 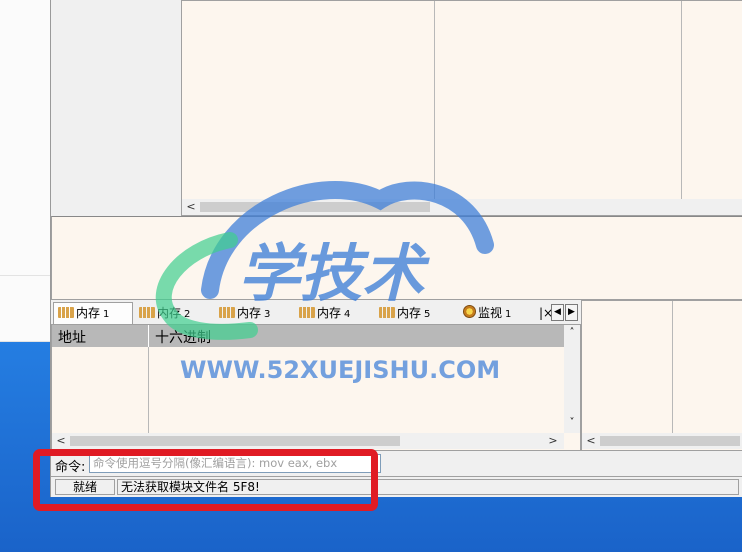 I want to click on tab-scroll-right-icon: ▶, so click(x=571, y=312).